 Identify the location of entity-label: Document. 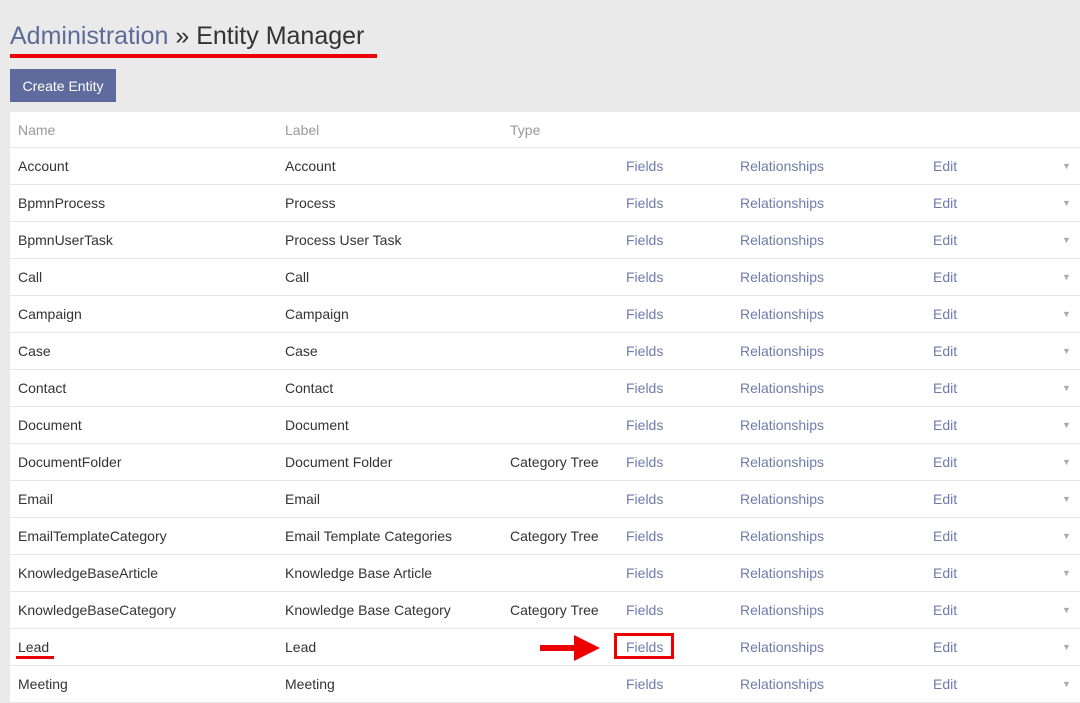
(317, 425).